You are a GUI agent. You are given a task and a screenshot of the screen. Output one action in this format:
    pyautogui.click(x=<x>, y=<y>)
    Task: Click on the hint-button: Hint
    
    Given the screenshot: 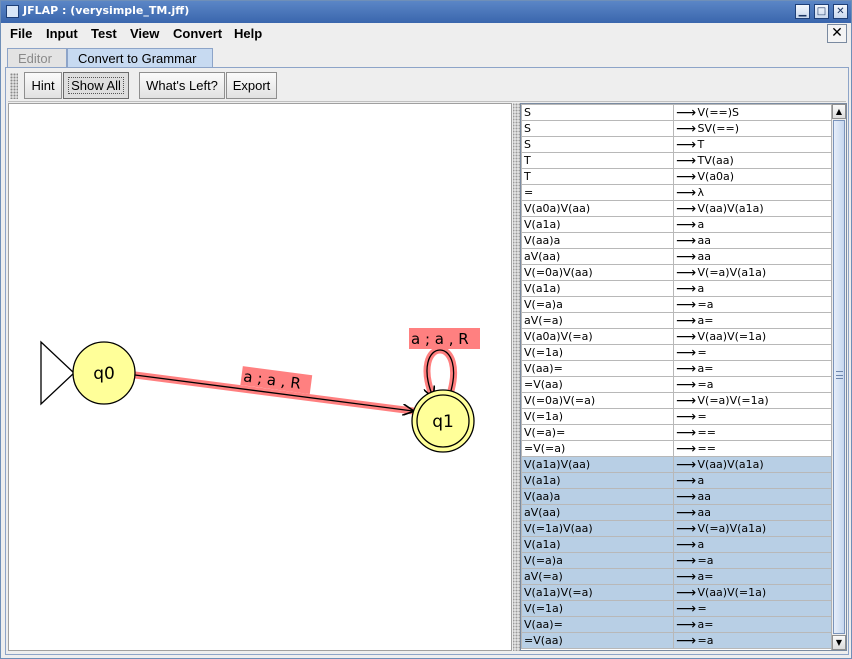 What is the action you would take?
    pyautogui.click(x=43, y=85)
    